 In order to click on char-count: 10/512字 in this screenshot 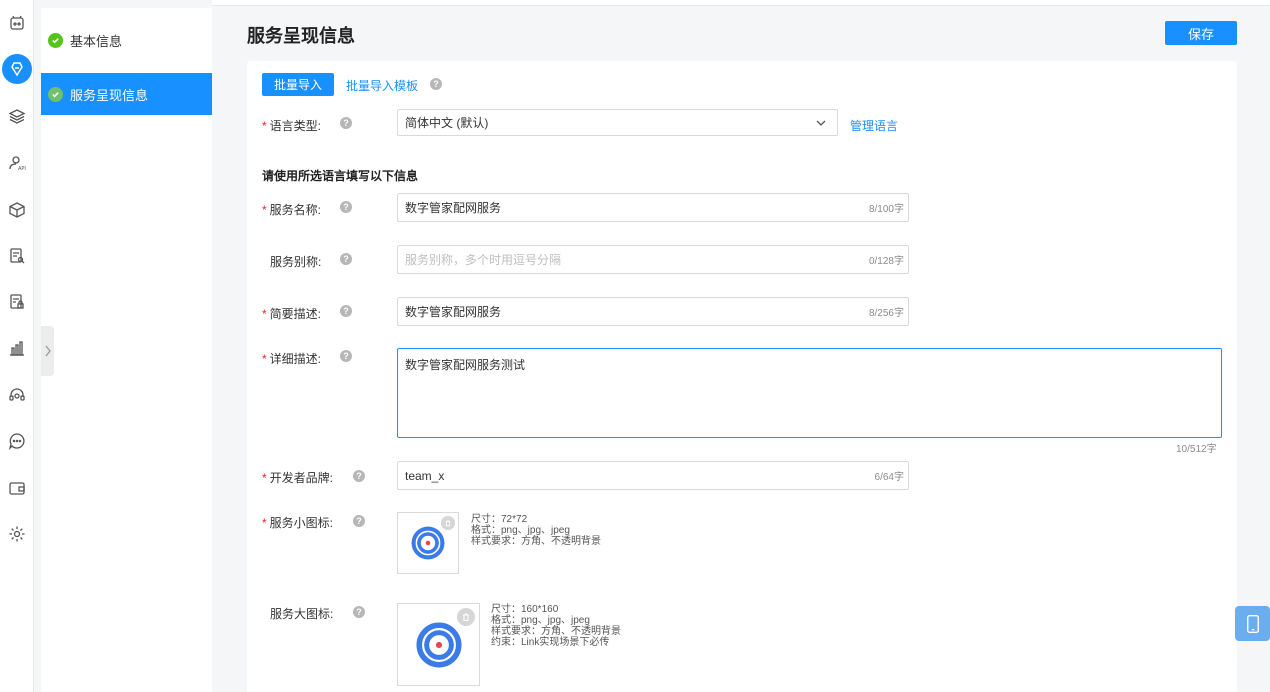, I will do `click(1196, 449)`.